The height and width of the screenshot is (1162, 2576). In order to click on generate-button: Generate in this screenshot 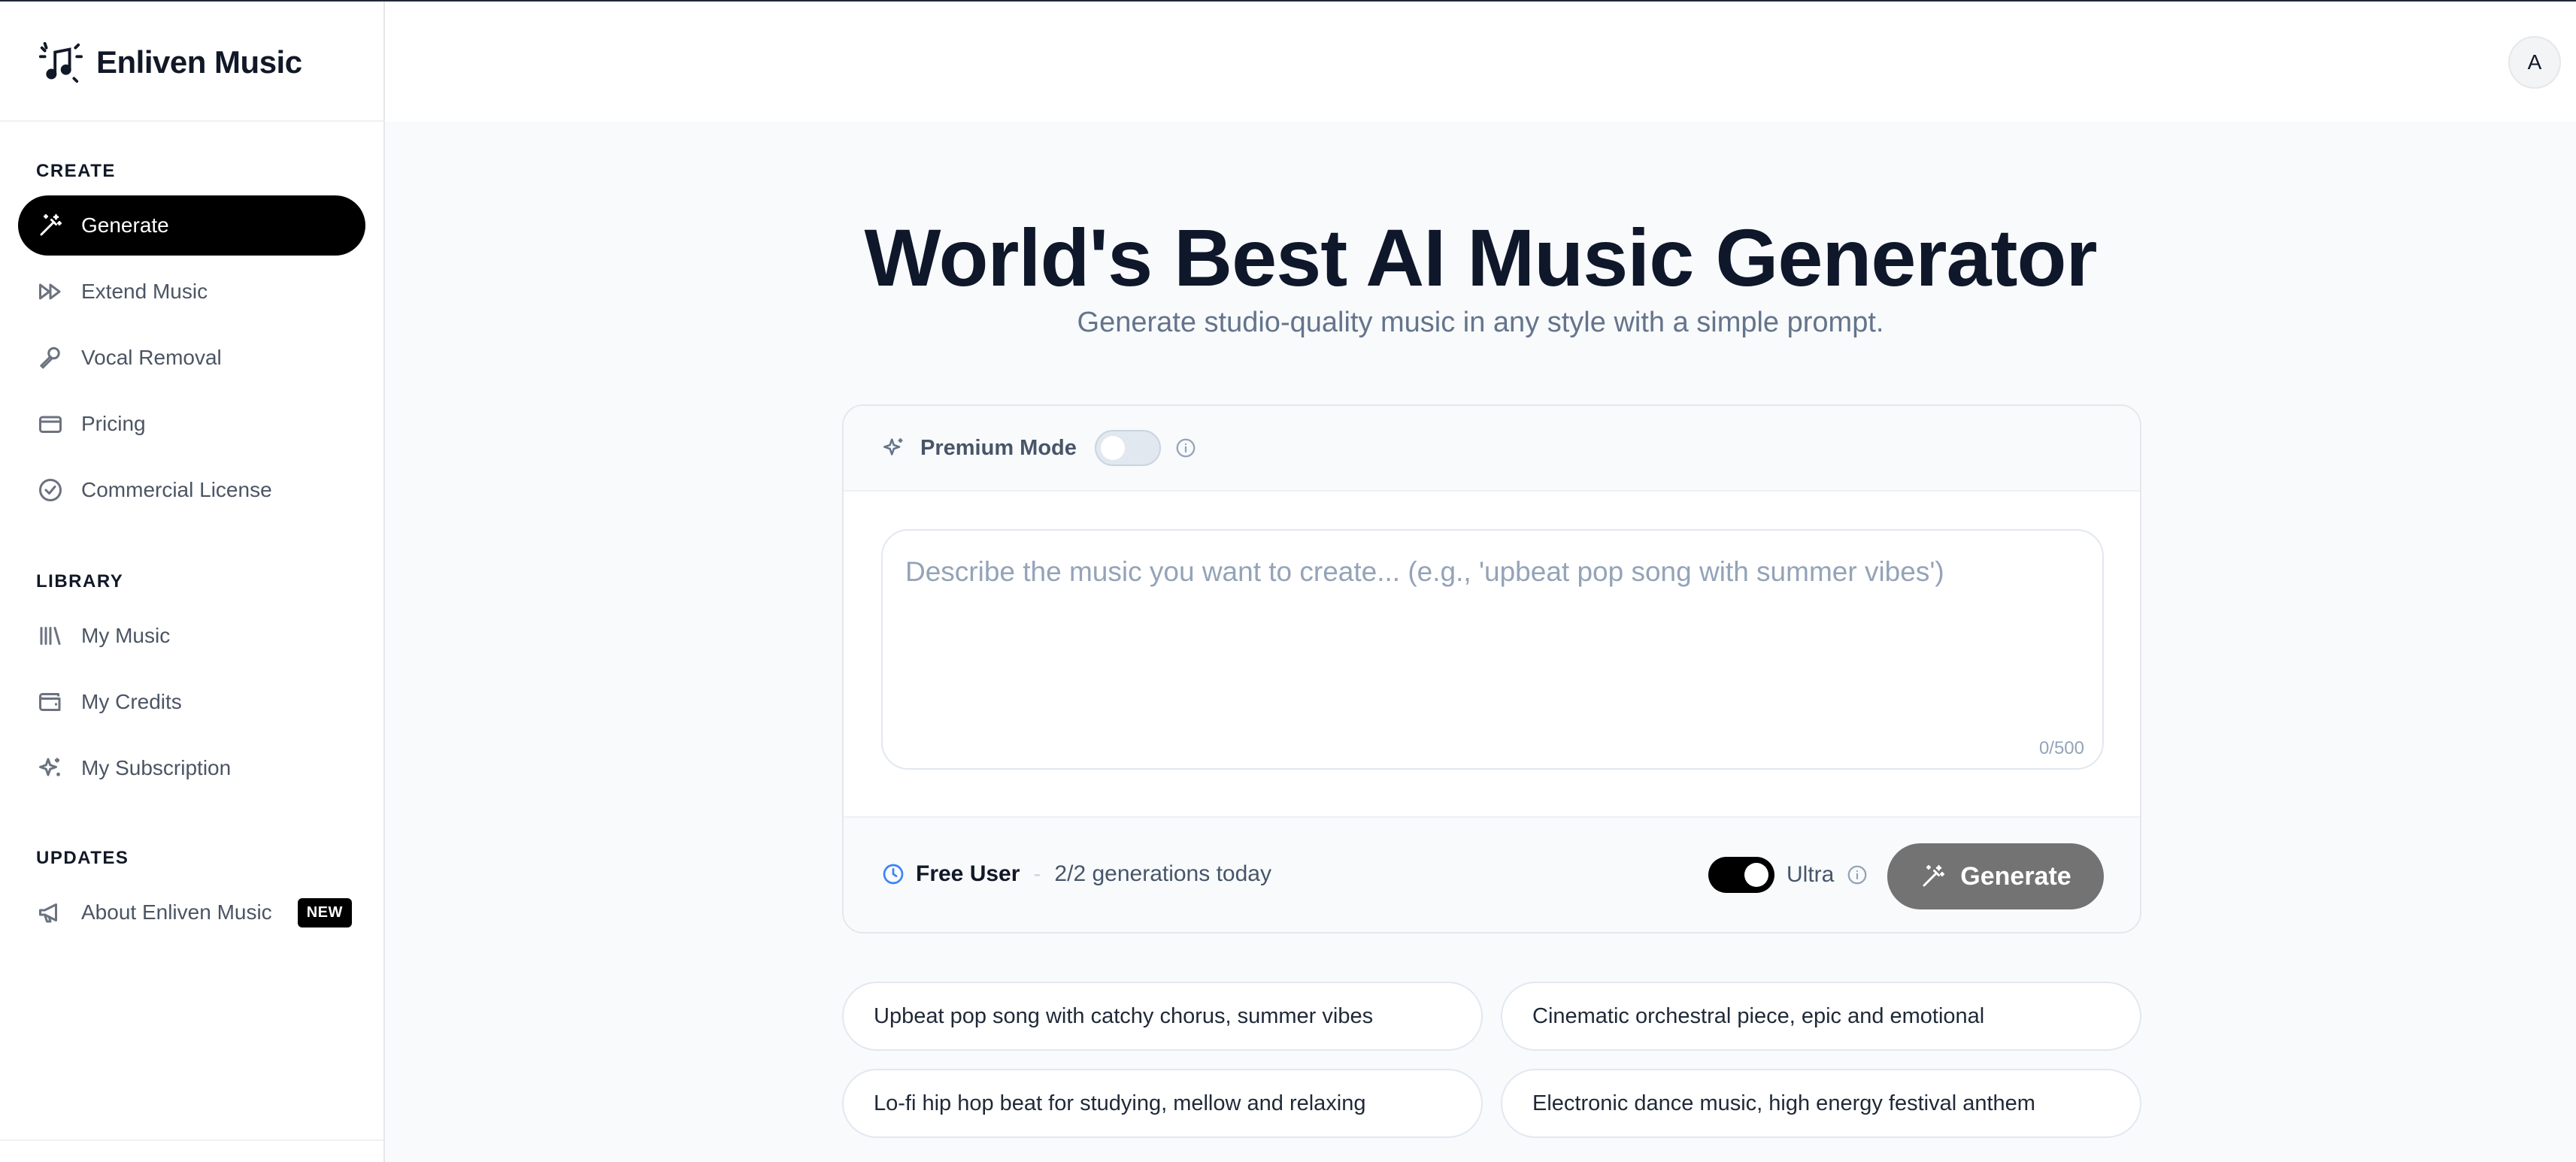, I will do `click(1995, 876)`.